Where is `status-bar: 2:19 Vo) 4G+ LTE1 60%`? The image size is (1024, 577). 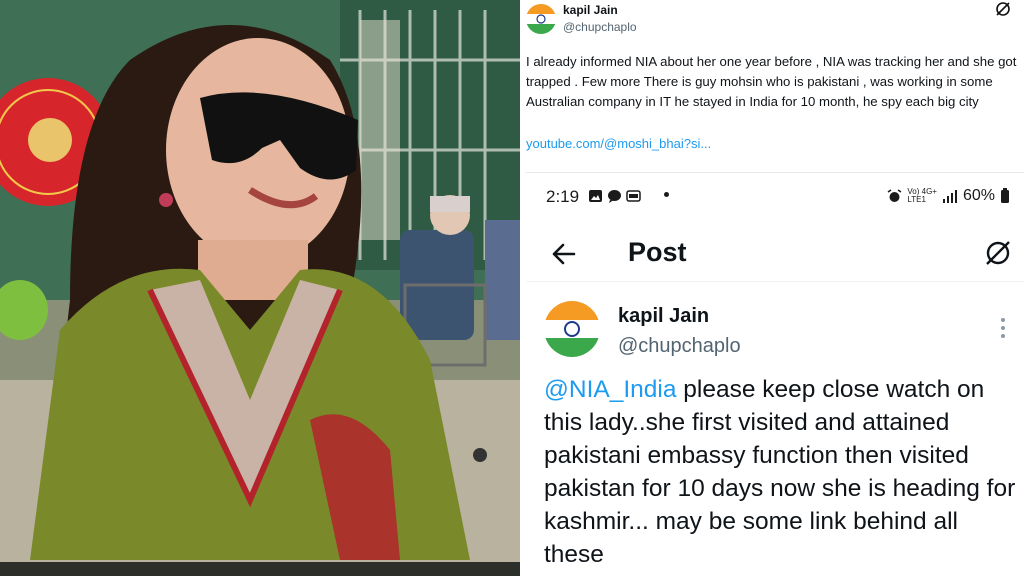 status-bar: 2:19 Vo) 4G+ LTE1 60% is located at coordinates (775, 197).